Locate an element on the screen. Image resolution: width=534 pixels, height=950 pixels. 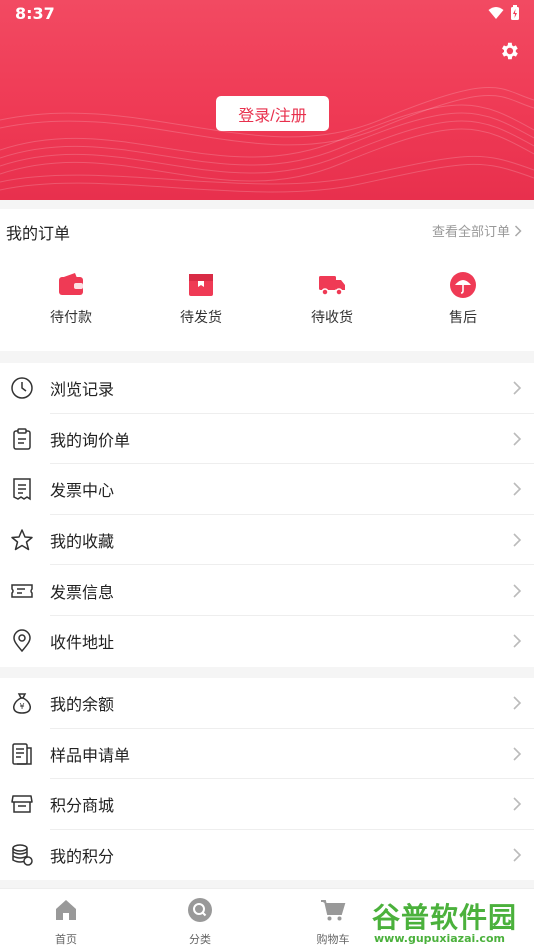
ticket-icon is located at coordinates (22, 590).